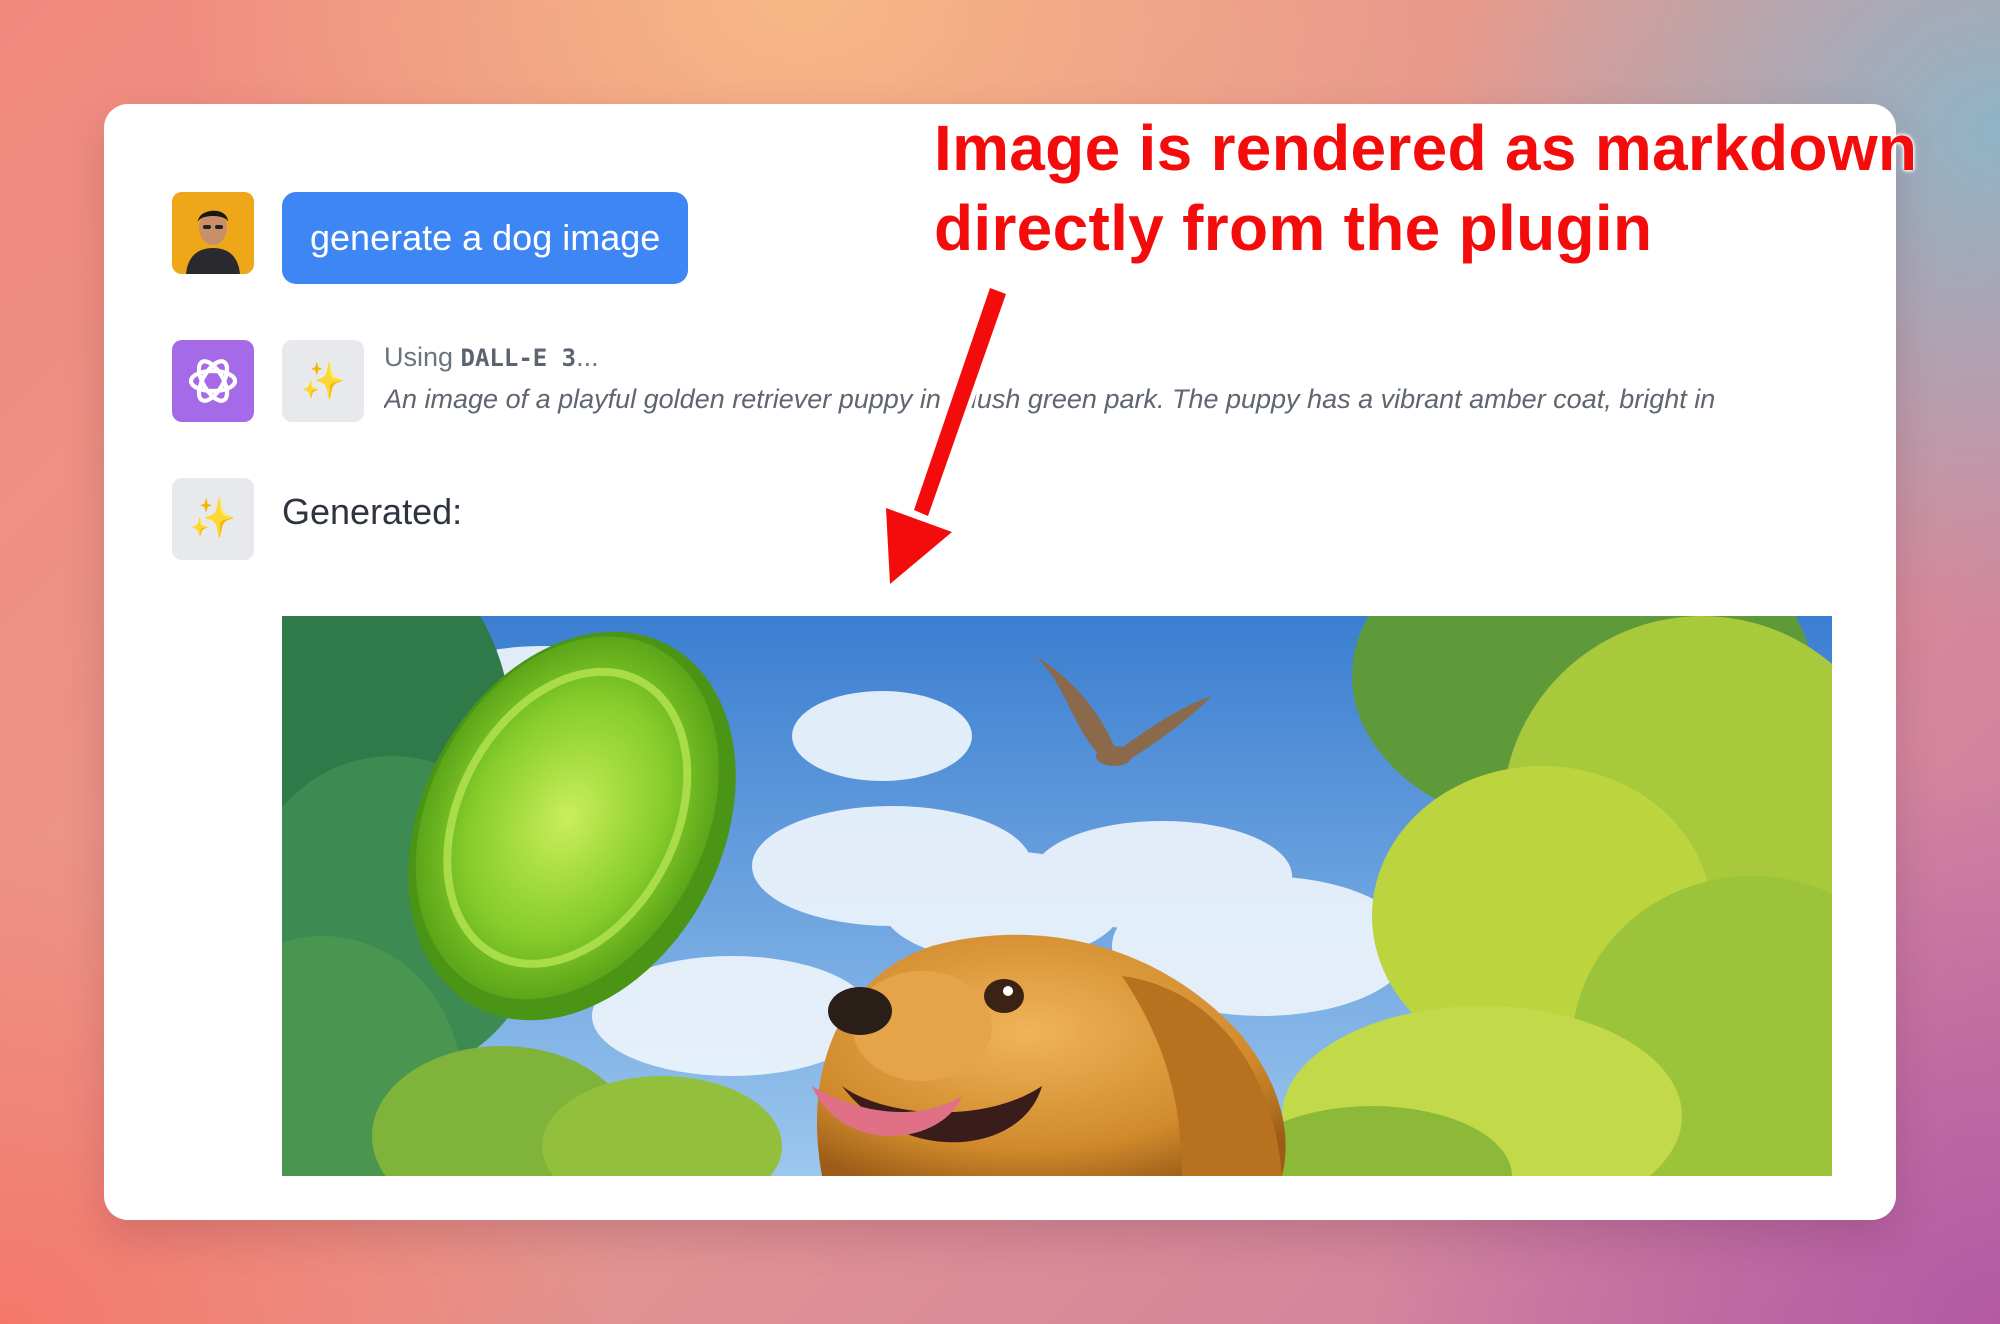 Image resolution: width=2000 pixels, height=1324 pixels. I want to click on using-prefix: Using, so click(422, 357).